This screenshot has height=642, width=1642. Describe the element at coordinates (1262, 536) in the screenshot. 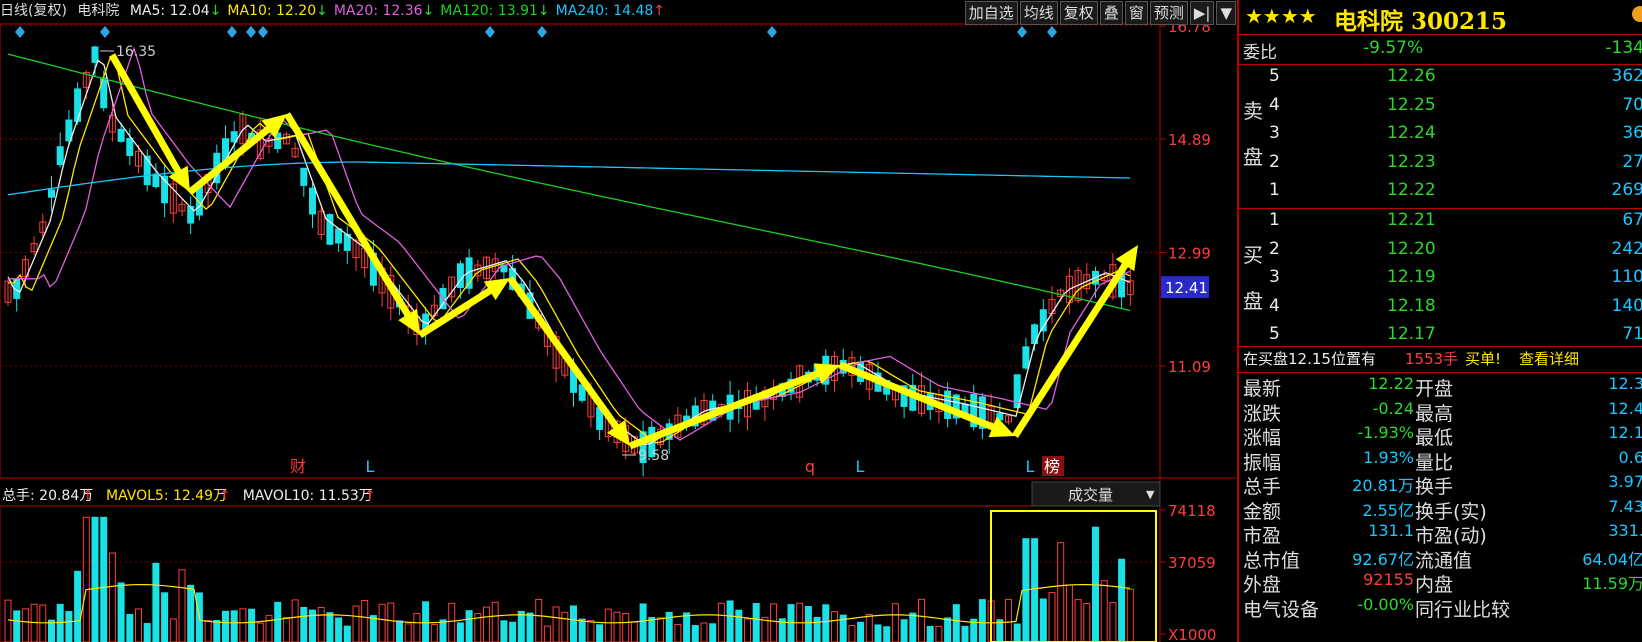

I see `stat-label: 市盈` at that location.